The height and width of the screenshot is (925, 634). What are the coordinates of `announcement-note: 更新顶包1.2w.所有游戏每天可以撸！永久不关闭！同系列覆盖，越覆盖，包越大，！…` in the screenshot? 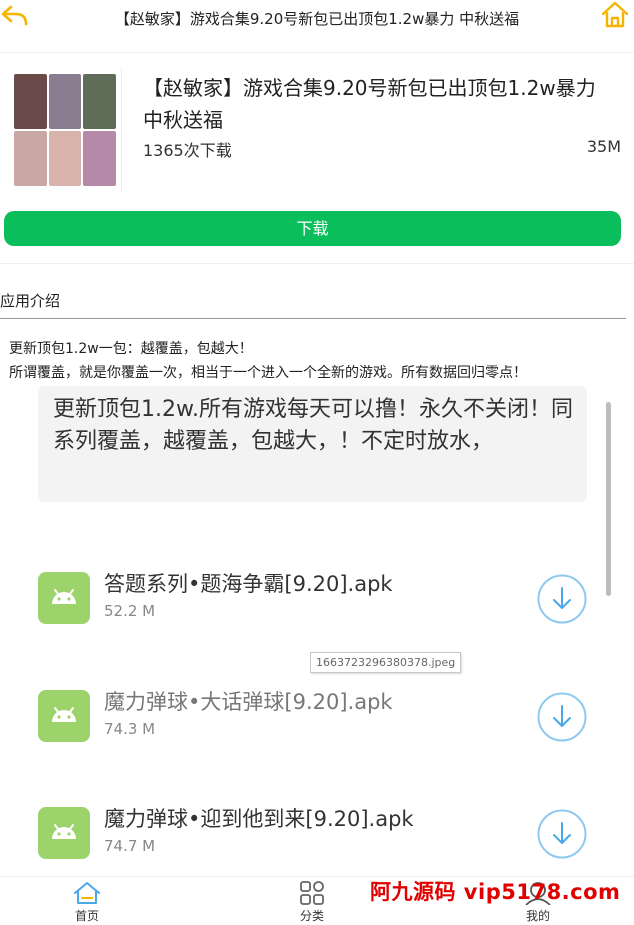 It's located at (312, 444).